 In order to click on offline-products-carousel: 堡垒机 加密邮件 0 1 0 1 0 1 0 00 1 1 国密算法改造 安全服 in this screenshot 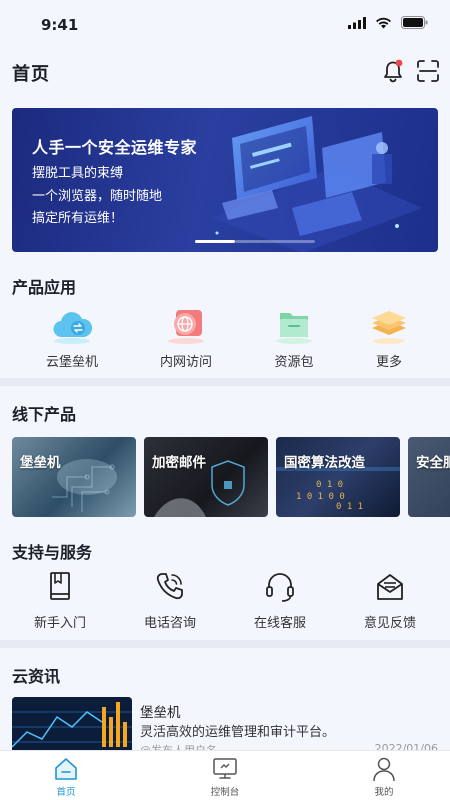, I will do `click(231, 477)`.